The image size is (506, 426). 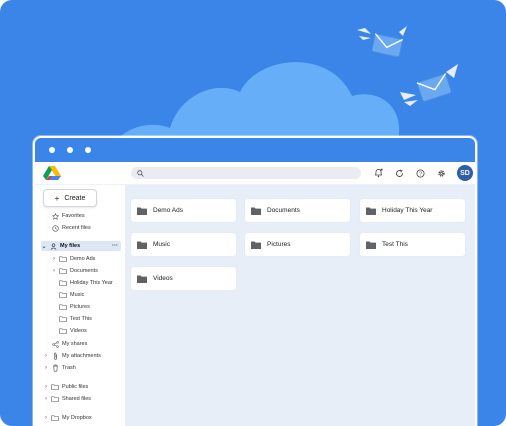 I want to click on sync-icon, so click(x=399, y=173).